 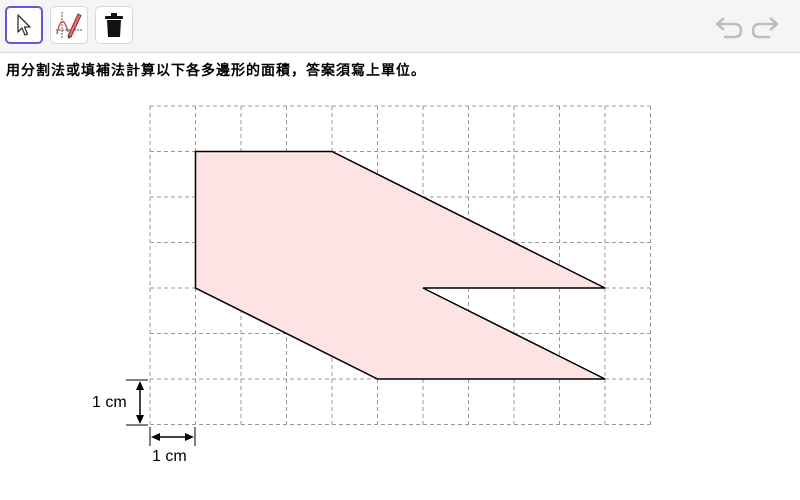 What do you see at coordinates (169, 456) in the screenshot?
I see `horizontal-unit-label: 1 cm` at bounding box center [169, 456].